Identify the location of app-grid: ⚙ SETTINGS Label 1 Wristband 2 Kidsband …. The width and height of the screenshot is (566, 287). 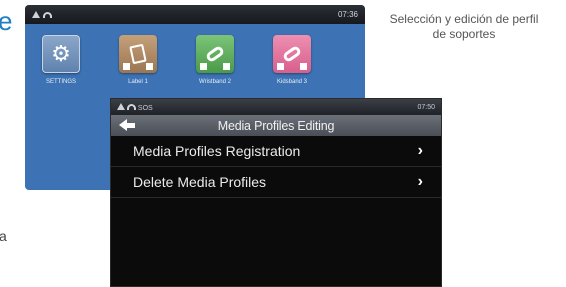
(176, 60).